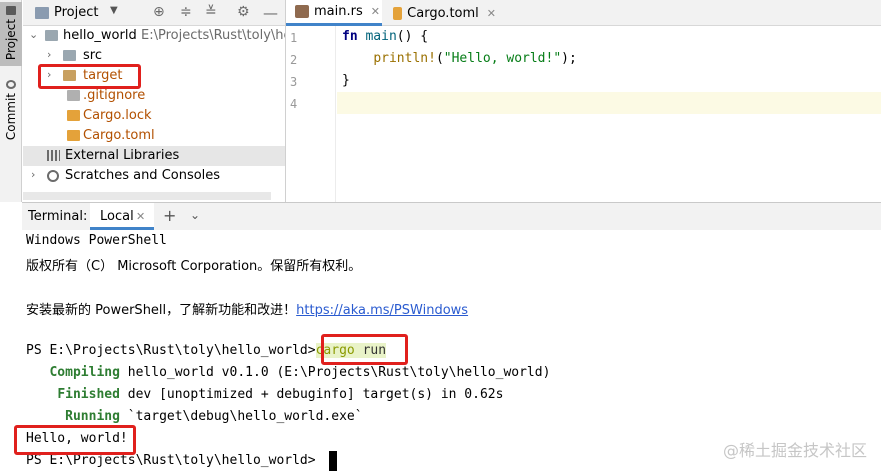  I want to click on tab-main-rs: main.rs ✕, so click(334, 13).